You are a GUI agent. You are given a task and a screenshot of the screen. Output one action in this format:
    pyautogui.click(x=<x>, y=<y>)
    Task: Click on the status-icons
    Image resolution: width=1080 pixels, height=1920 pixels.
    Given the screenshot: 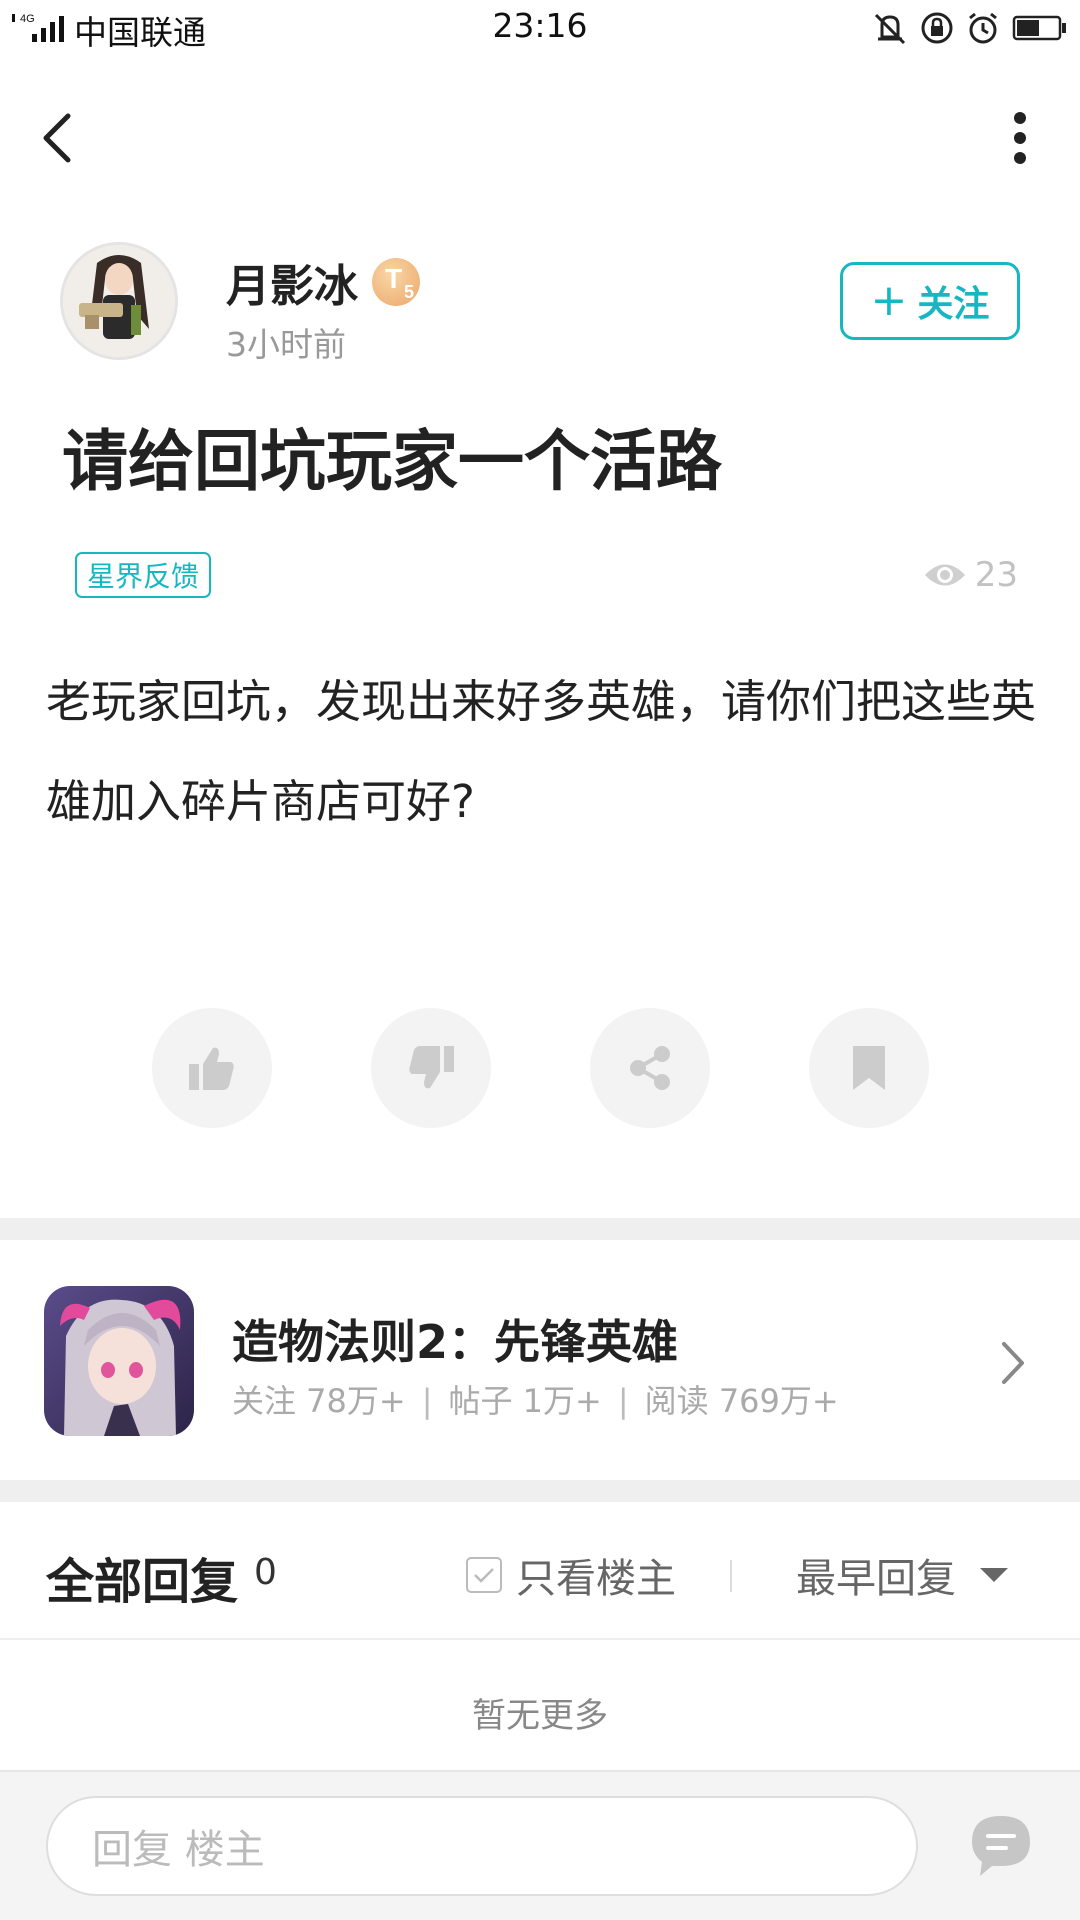 What is the action you would take?
    pyautogui.click(x=970, y=28)
    